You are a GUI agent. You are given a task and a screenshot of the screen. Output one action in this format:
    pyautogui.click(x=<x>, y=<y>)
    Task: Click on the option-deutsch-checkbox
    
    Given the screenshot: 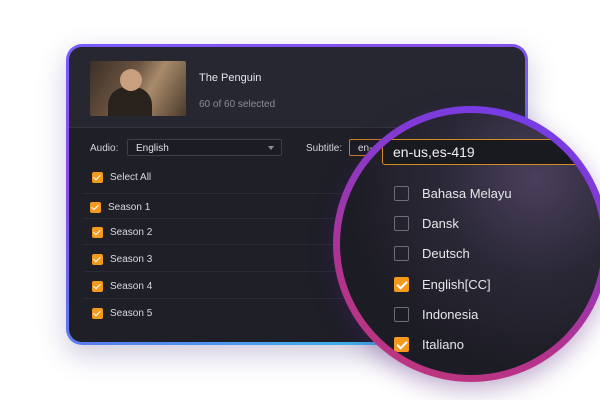 What is the action you would take?
    pyautogui.click(x=401, y=253)
    